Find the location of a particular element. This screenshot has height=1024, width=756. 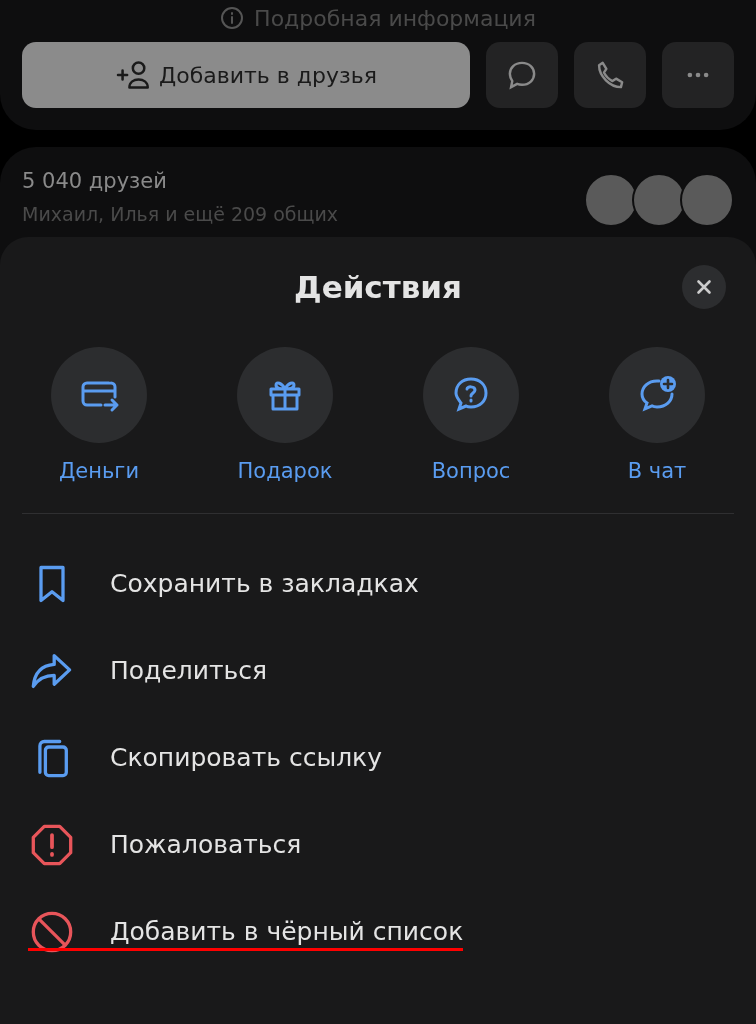

call-button is located at coordinates (610, 75).